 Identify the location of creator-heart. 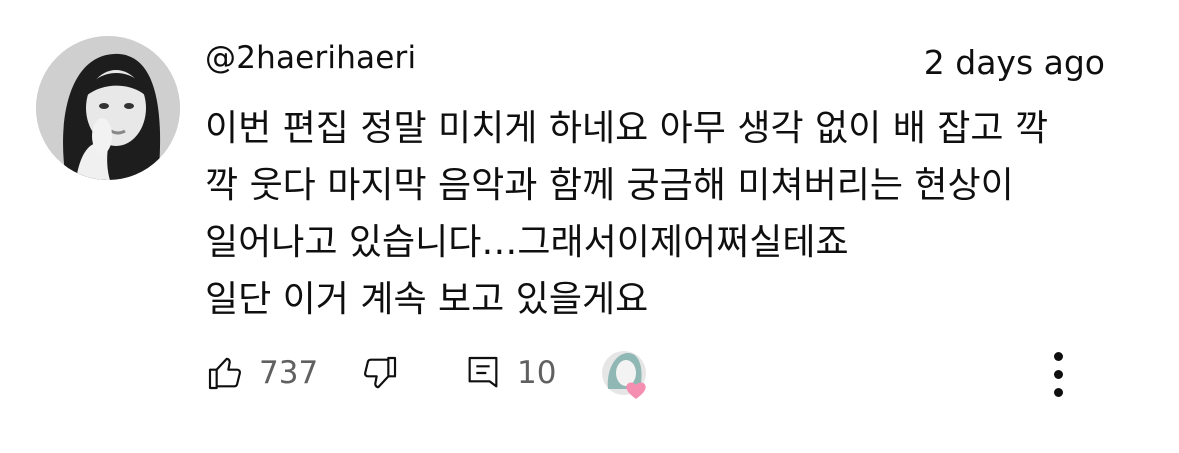
(630, 377).